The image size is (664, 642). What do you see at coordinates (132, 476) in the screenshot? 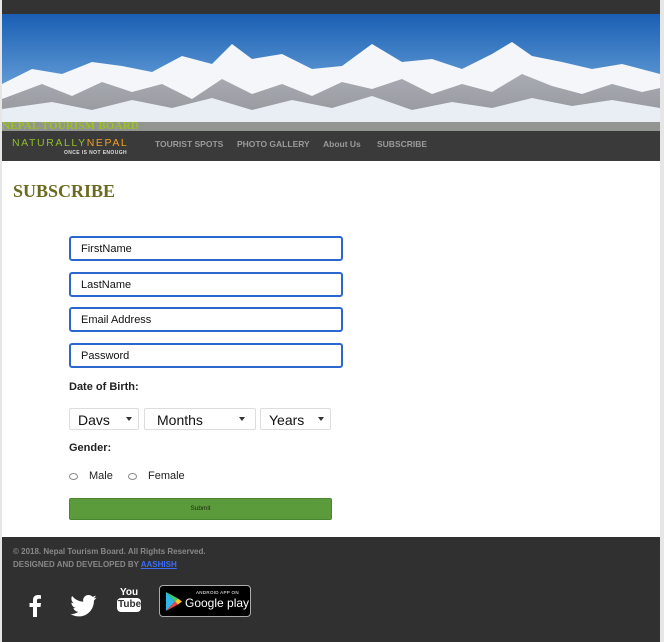
I see `gender-female-radio` at bounding box center [132, 476].